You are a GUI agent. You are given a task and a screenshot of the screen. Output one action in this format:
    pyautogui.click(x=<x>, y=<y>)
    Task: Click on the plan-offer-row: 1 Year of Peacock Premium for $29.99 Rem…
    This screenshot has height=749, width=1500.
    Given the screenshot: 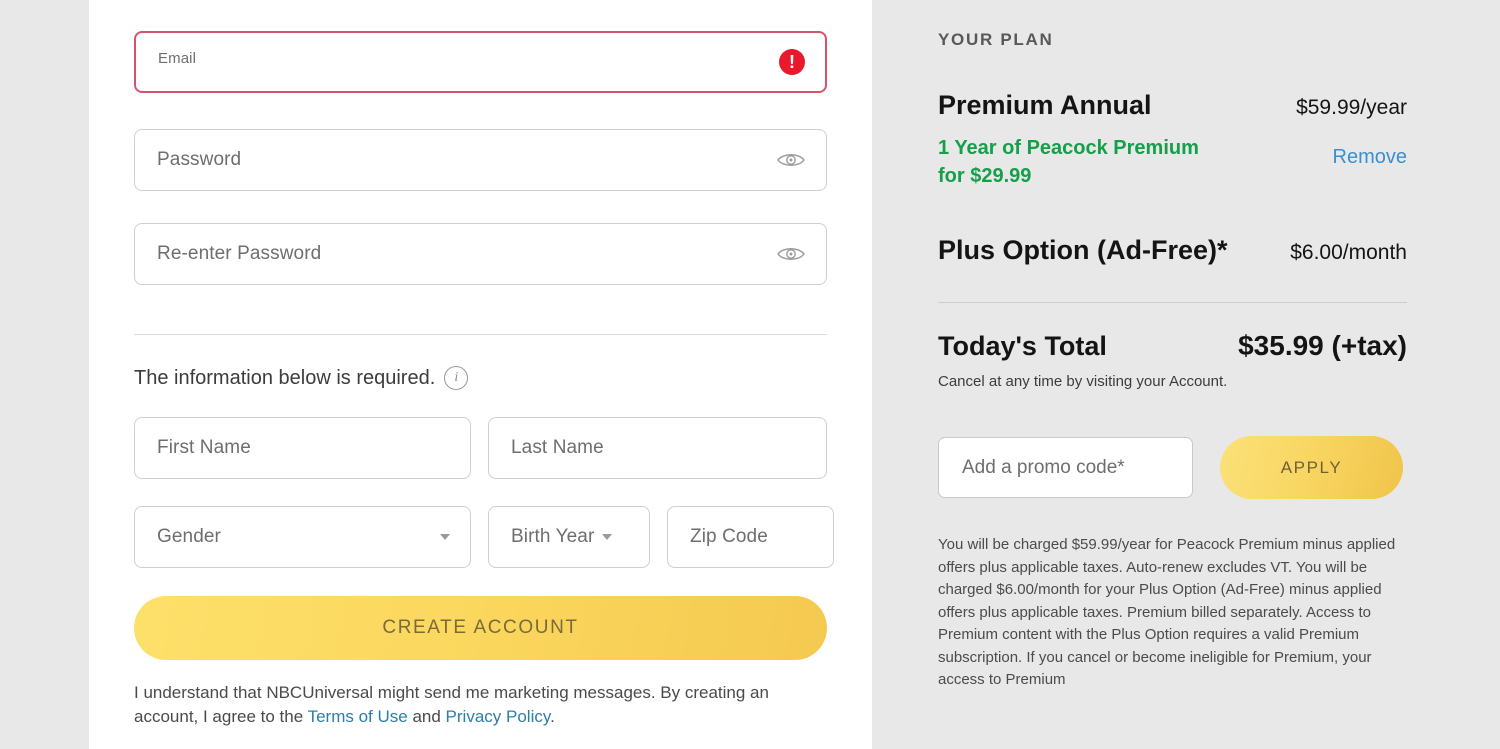 What is the action you would take?
    pyautogui.click(x=1172, y=162)
    